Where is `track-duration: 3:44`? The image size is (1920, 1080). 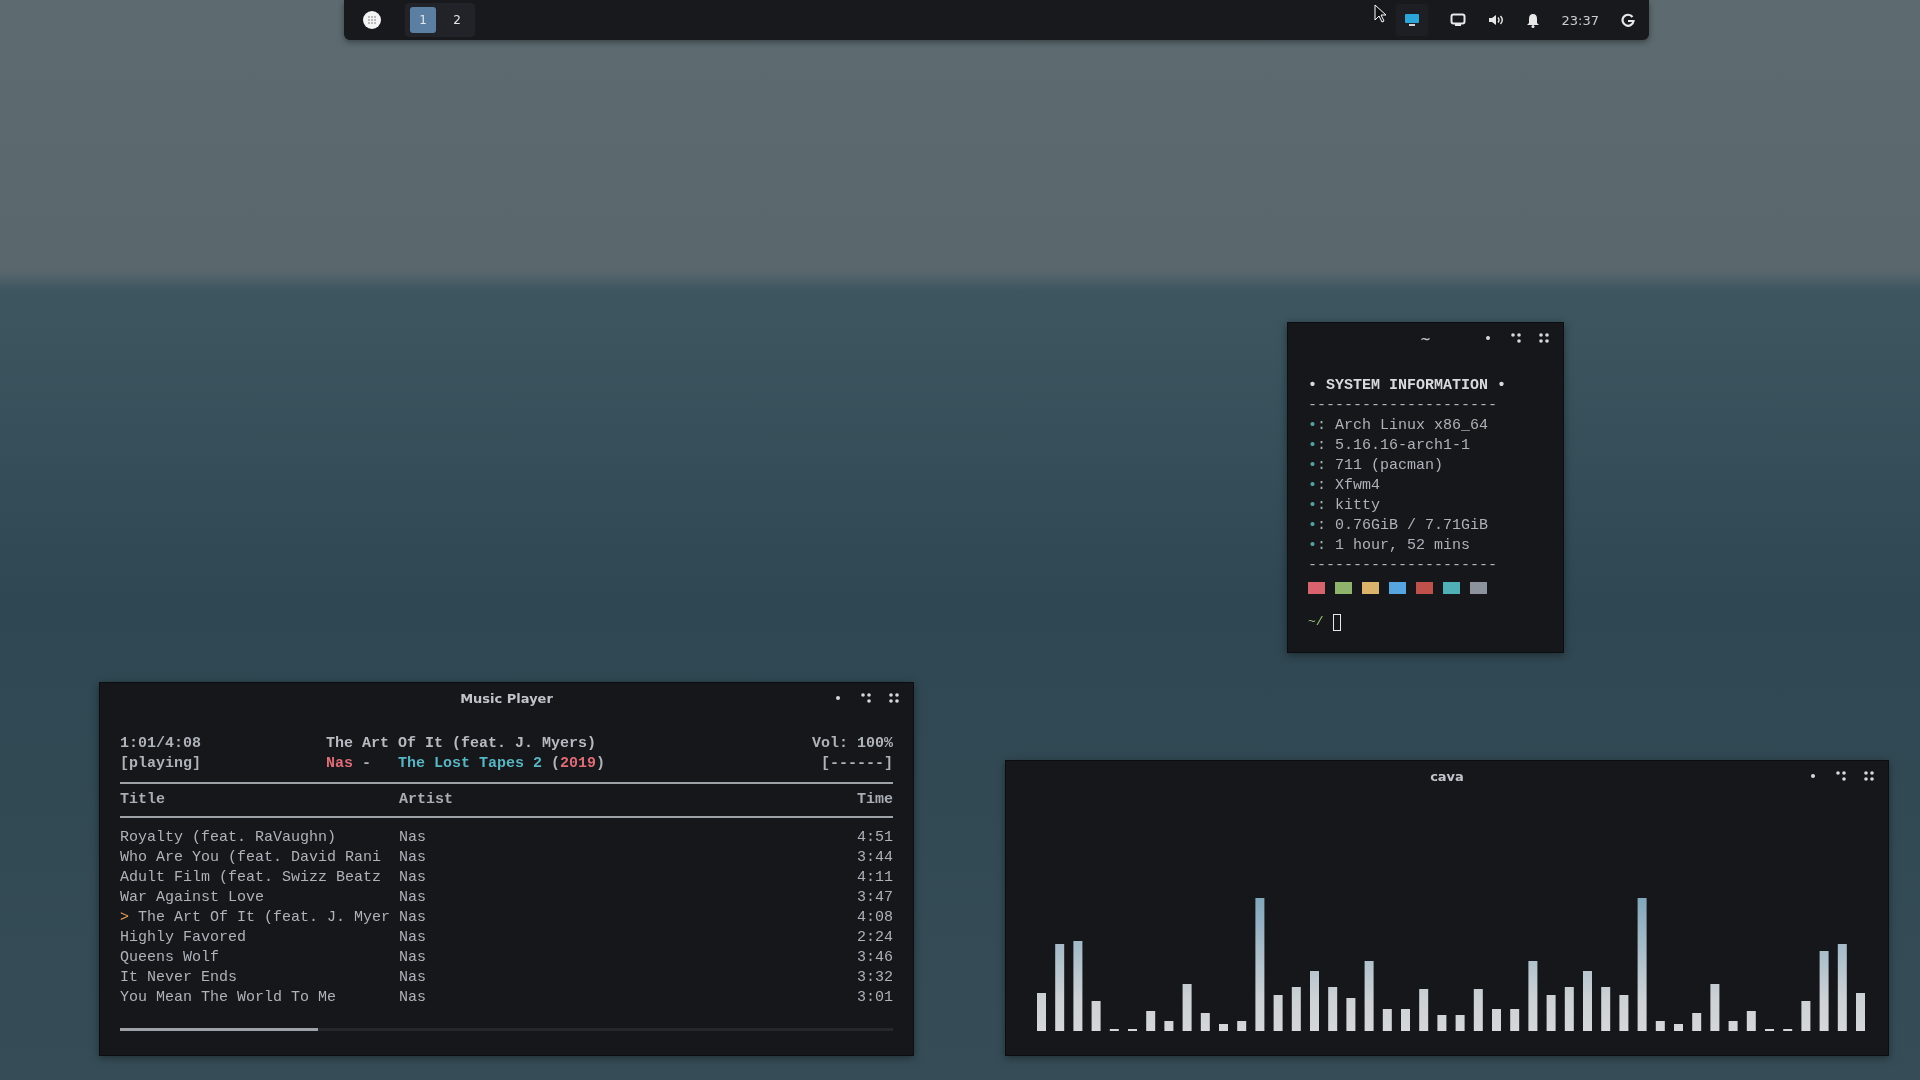 track-duration: 3:44 is located at coordinates (875, 858).